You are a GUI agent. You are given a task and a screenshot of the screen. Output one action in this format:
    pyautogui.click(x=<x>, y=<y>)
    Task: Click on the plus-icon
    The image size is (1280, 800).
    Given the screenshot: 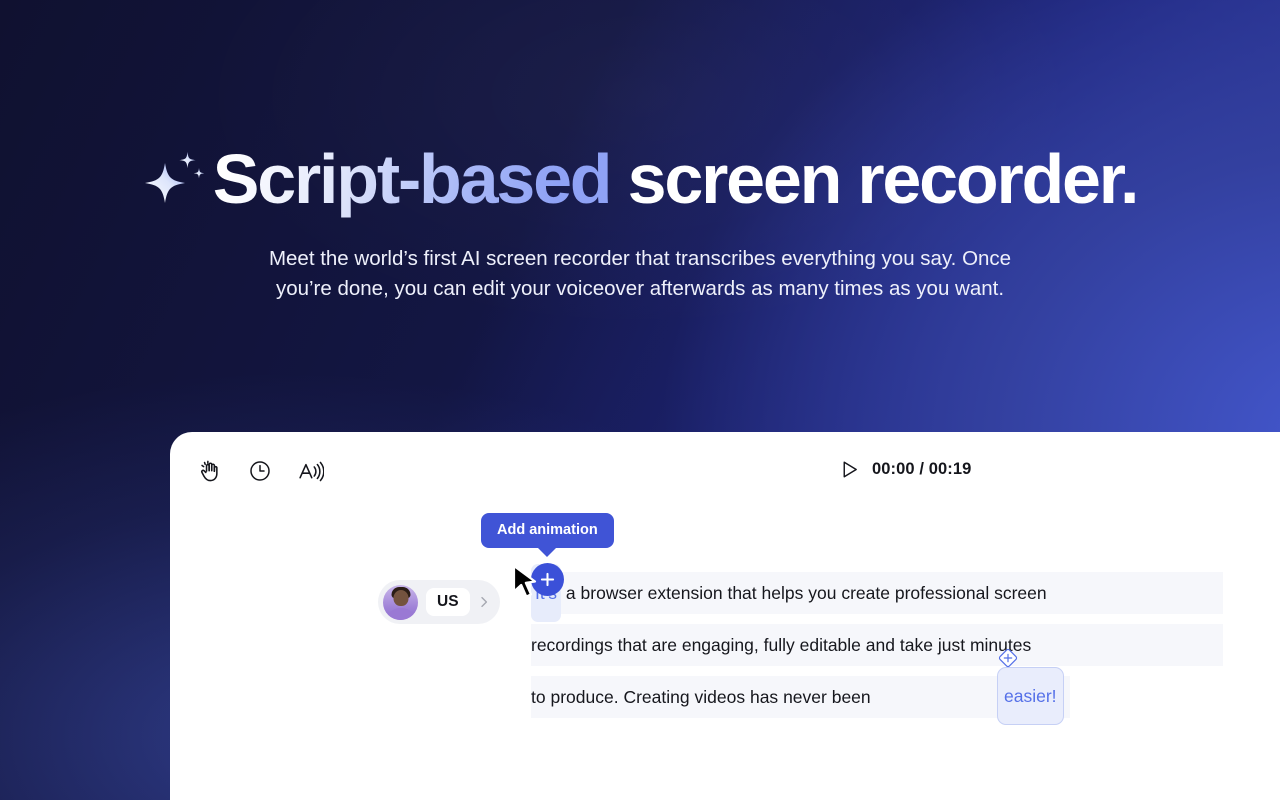 What is the action you would take?
    pyautogui.click(x=547, y=579)
    